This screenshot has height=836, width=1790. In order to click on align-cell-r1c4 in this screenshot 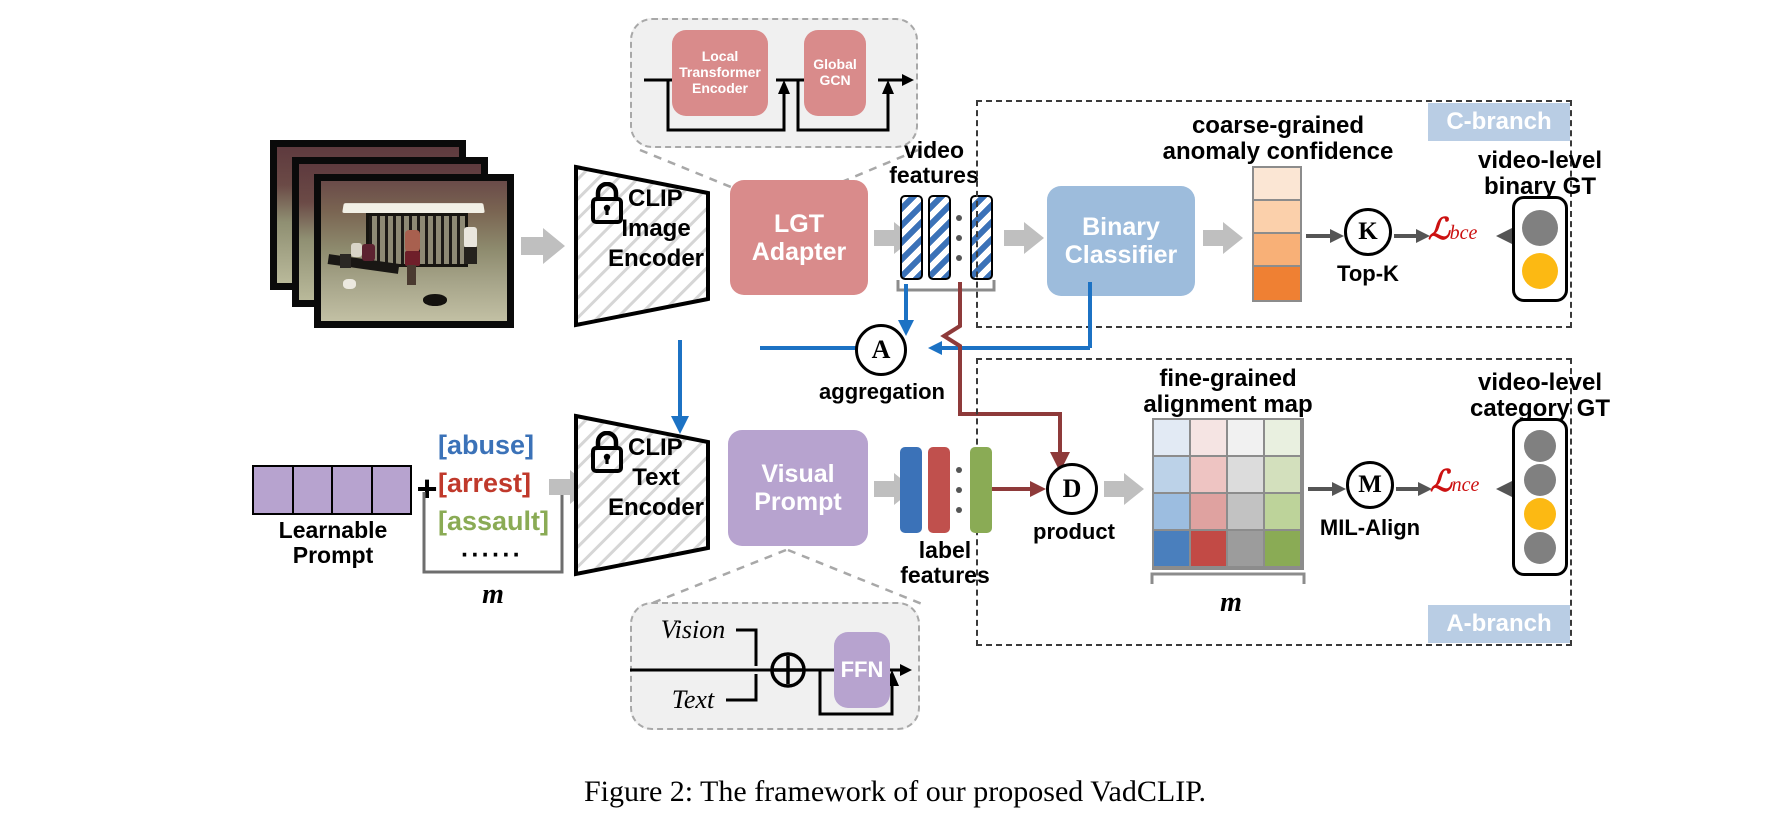, I will do `click(1283, 438)`.